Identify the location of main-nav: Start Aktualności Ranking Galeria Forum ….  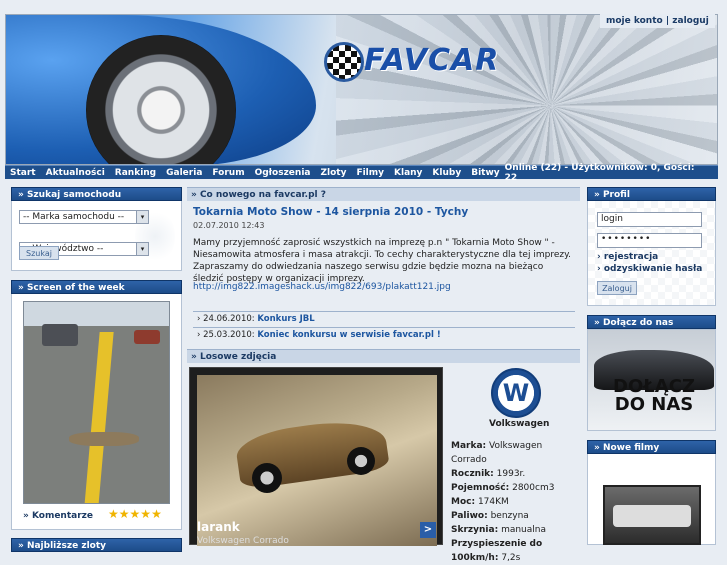
(361, 173).